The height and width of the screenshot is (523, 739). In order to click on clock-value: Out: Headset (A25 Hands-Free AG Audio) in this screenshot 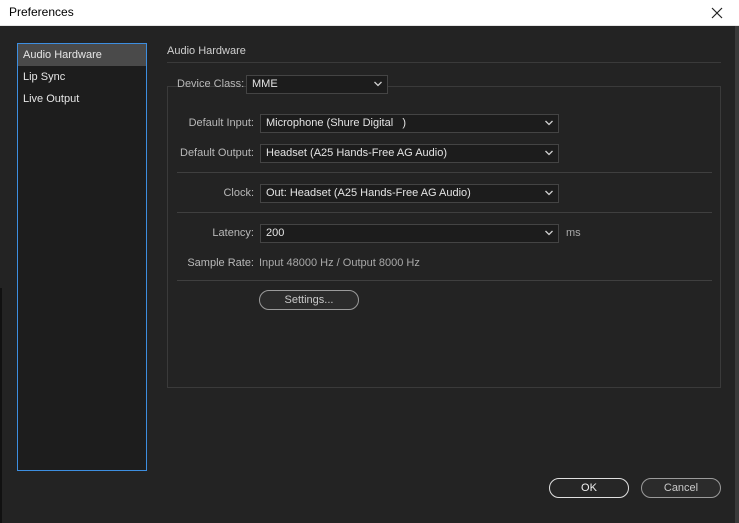, I will do `click(368, 193)`.